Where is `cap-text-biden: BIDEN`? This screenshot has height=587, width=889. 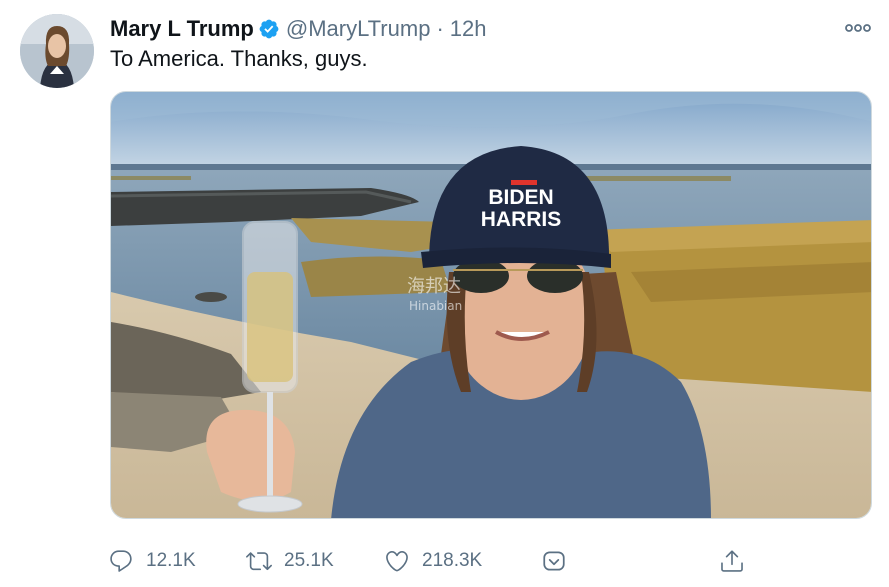 cap-text-biden: BIDEN is located at coordinates (520, 197).